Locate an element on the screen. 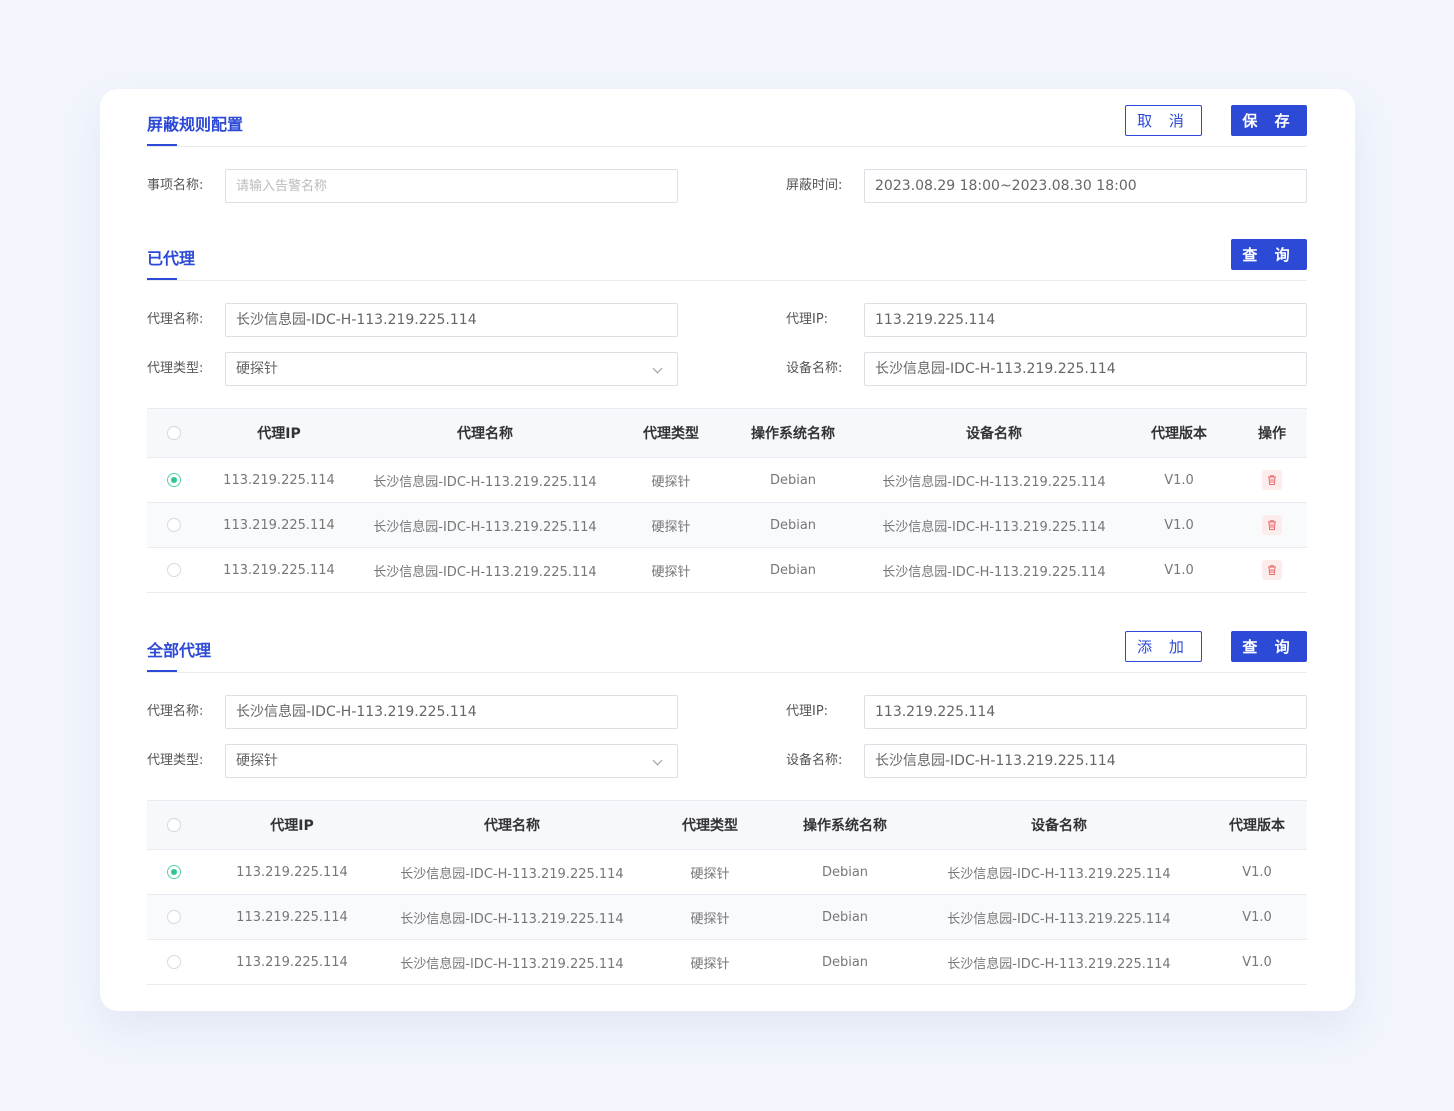  proxied-name-label: 代理名称: is located at coordinates (175, 319).